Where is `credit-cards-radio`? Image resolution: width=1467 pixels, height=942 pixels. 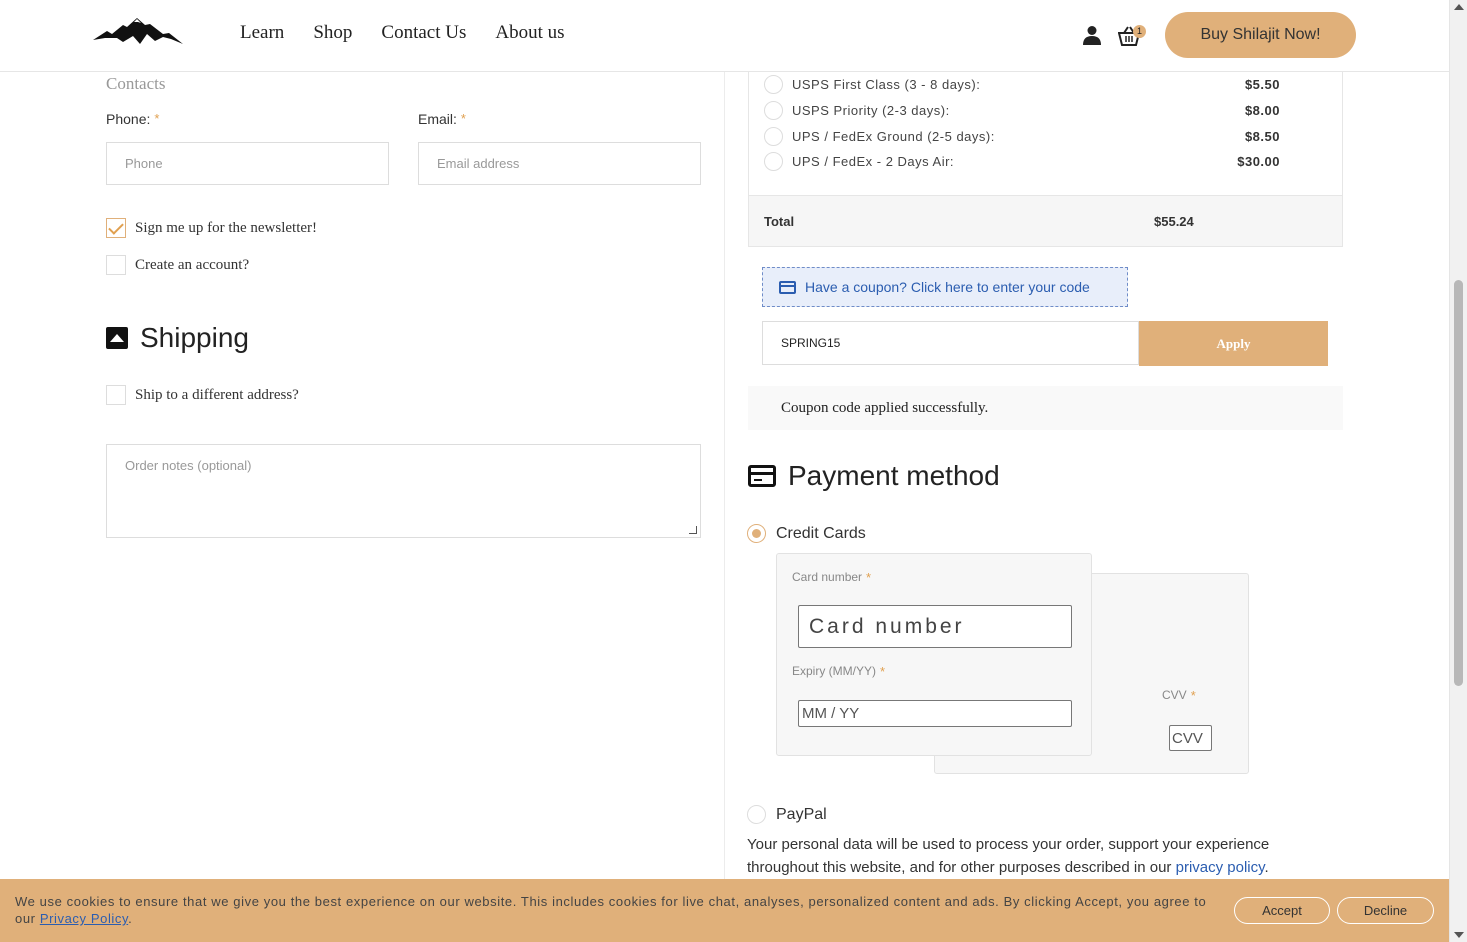 credit-cards-radio is located at coordinates (756, 533).